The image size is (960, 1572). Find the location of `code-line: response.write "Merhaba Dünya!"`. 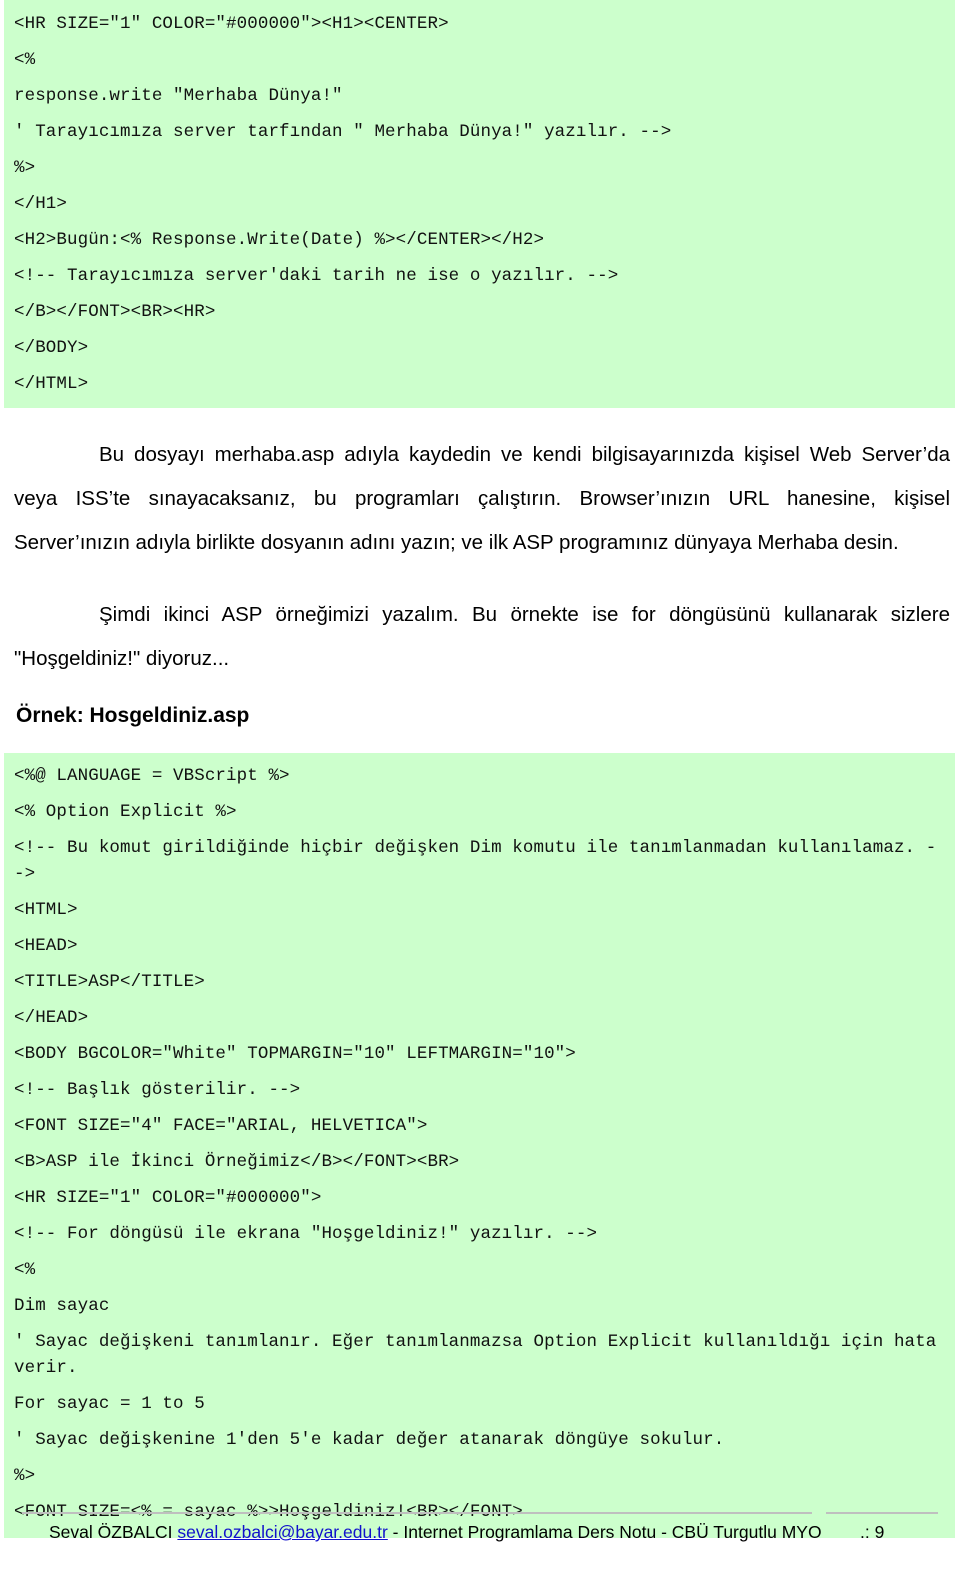

code-line: response.write "Merhaba Dünya!" is located at coordinates (178, 96).